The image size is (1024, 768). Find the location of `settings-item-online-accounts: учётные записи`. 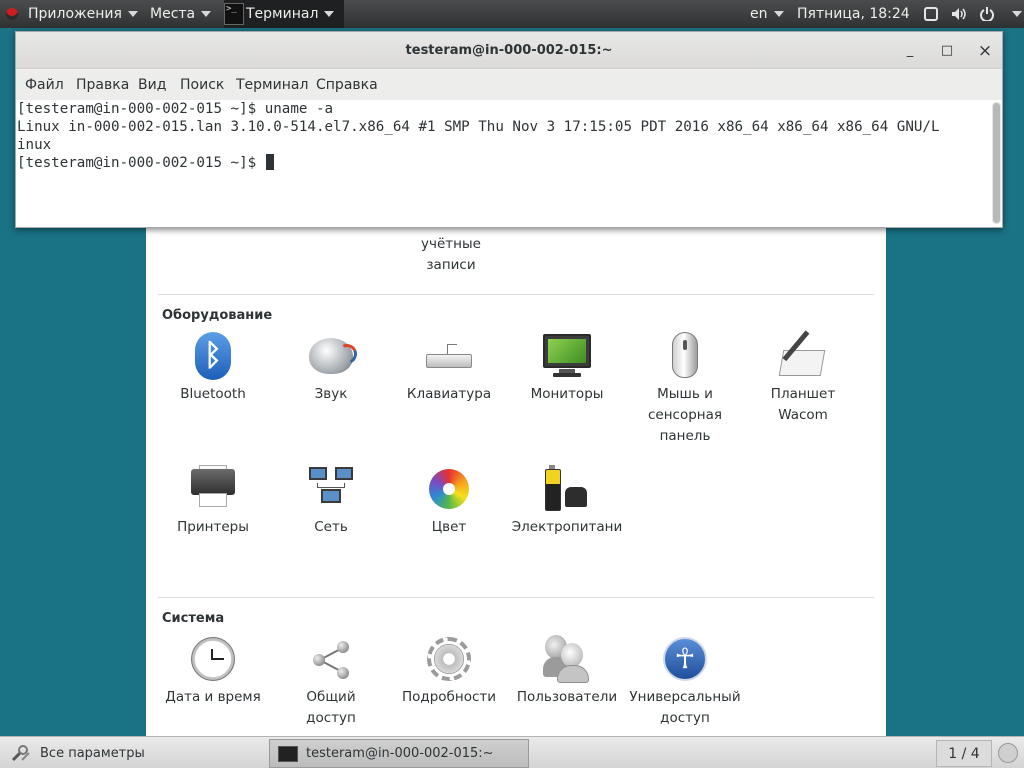

settings-item-online-accounts: учётные записи is located at coordinates (451, 255).